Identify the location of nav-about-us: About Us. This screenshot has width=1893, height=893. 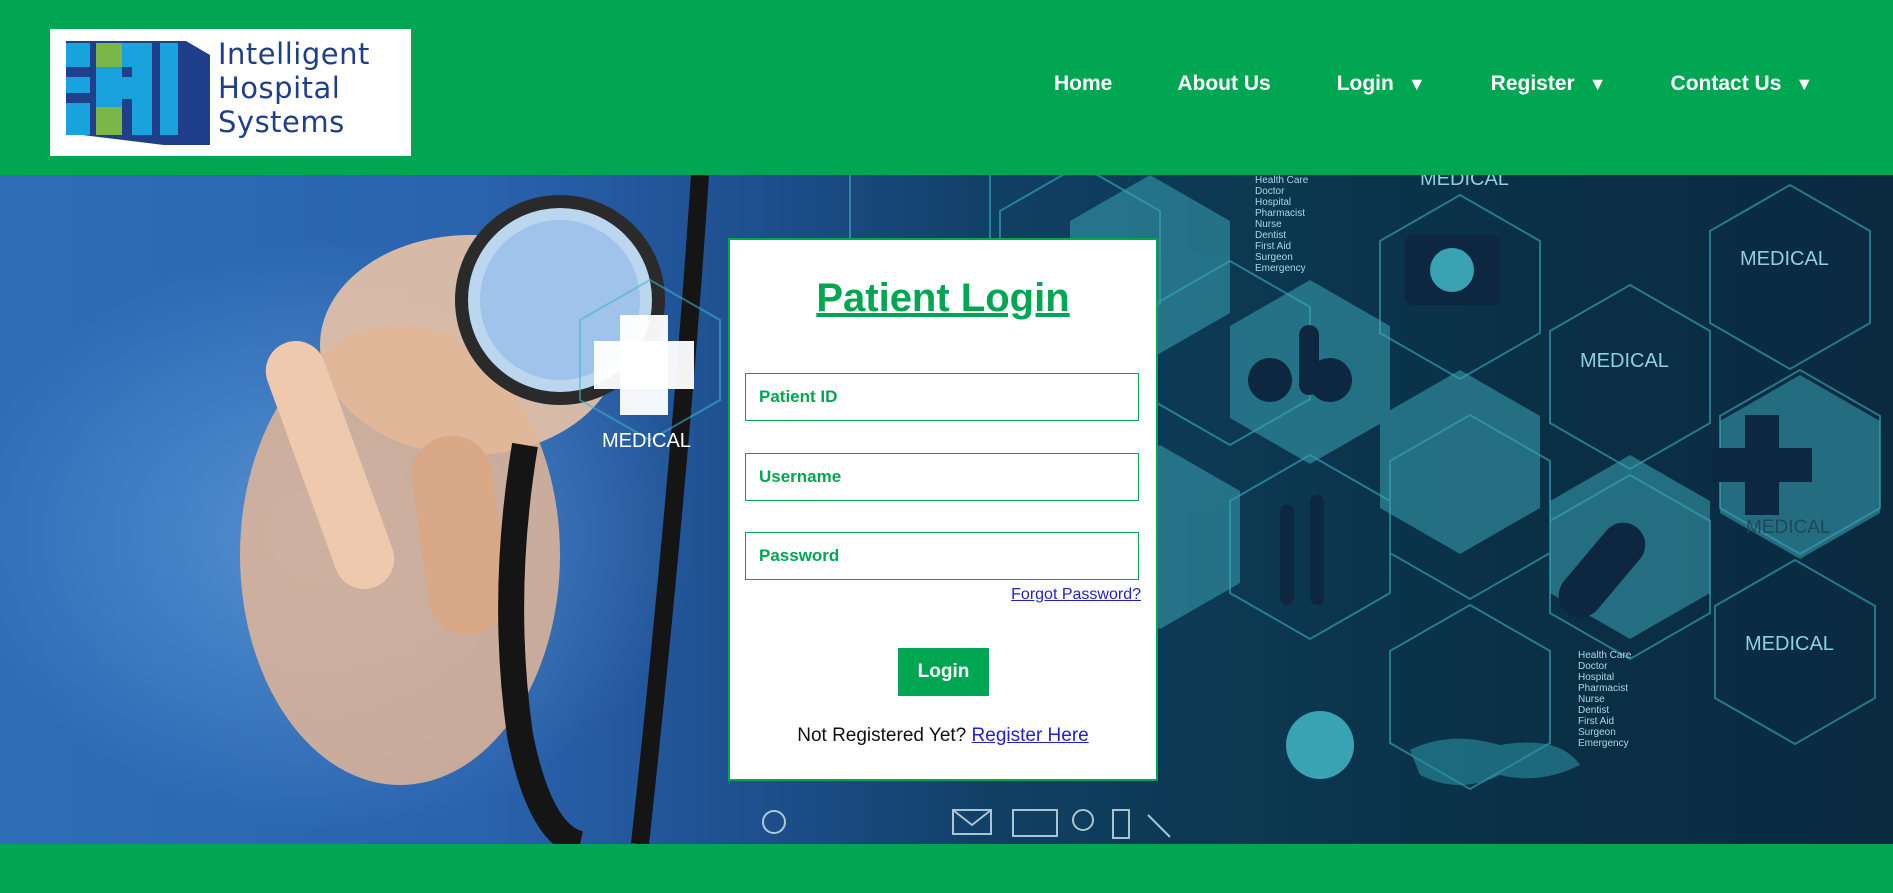
(1223, 84).